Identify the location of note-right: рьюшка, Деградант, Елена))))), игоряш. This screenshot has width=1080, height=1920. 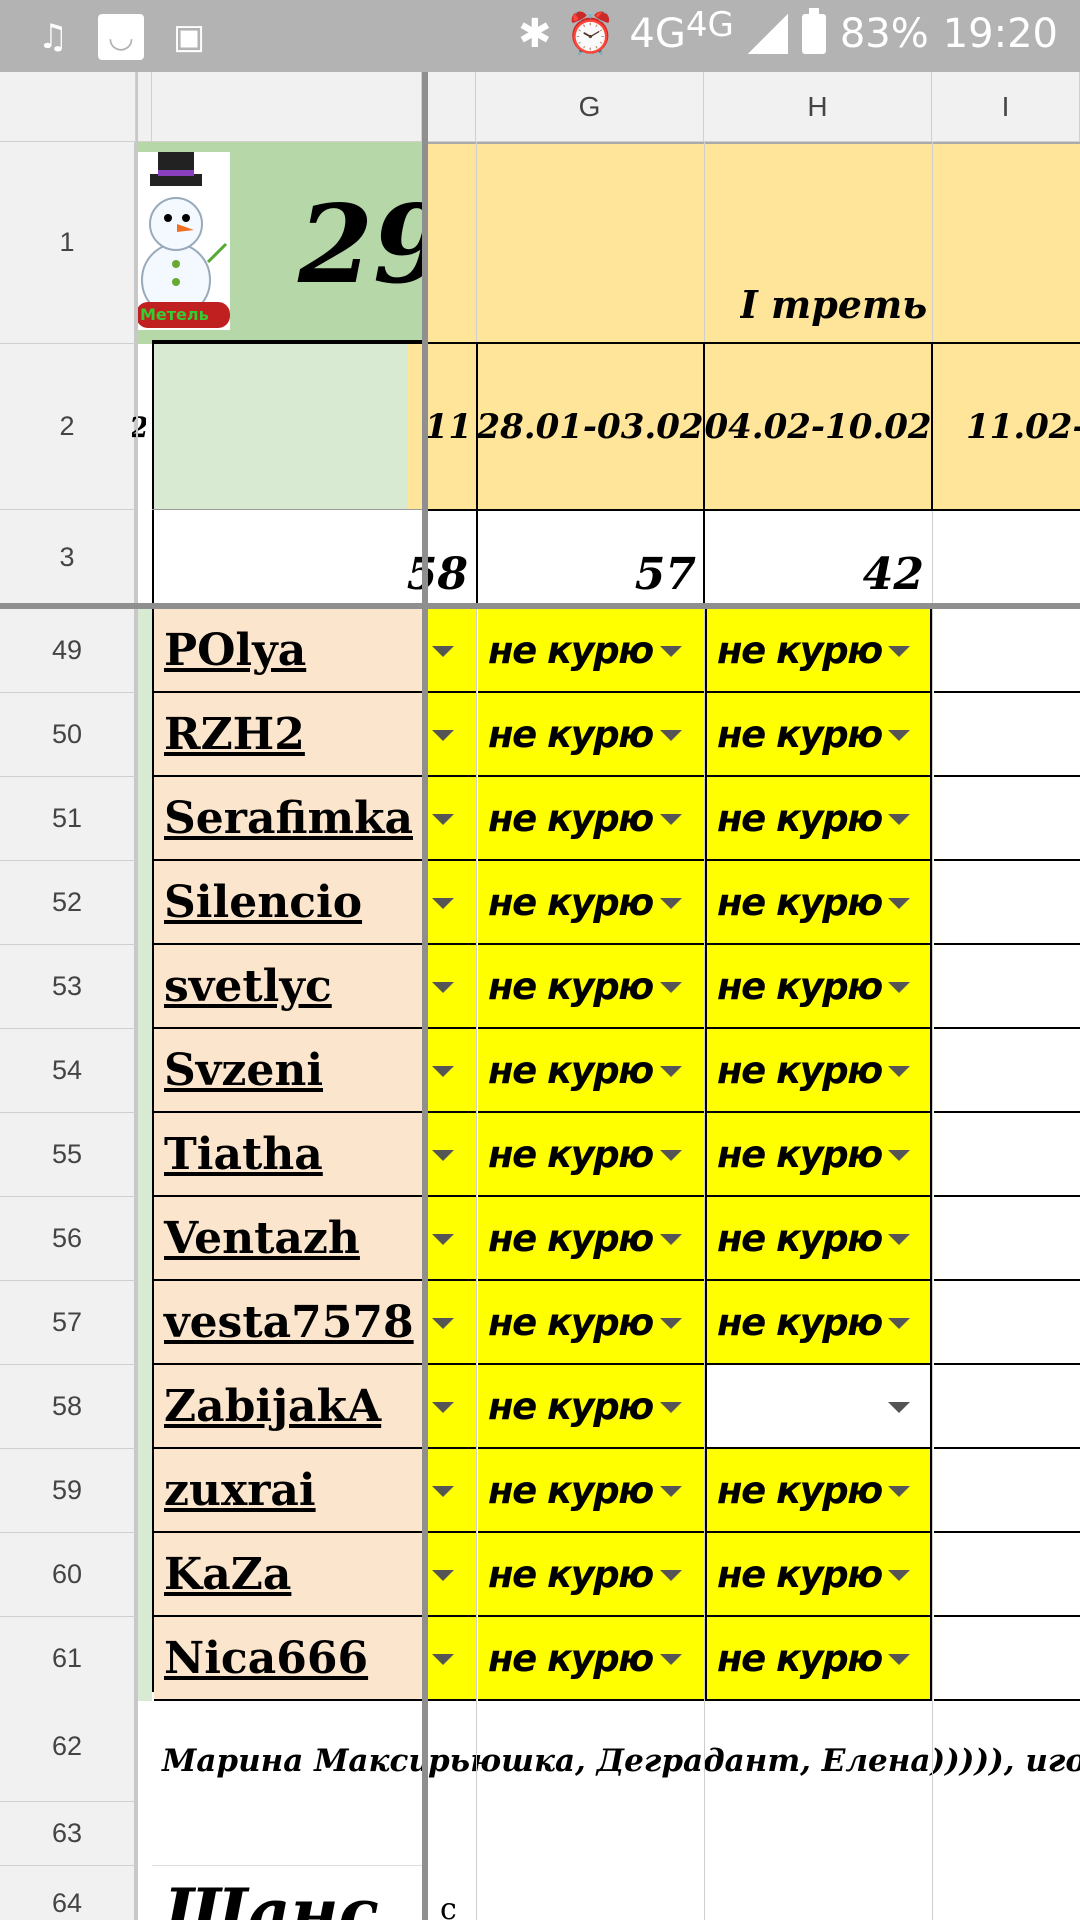
(754, 1747).